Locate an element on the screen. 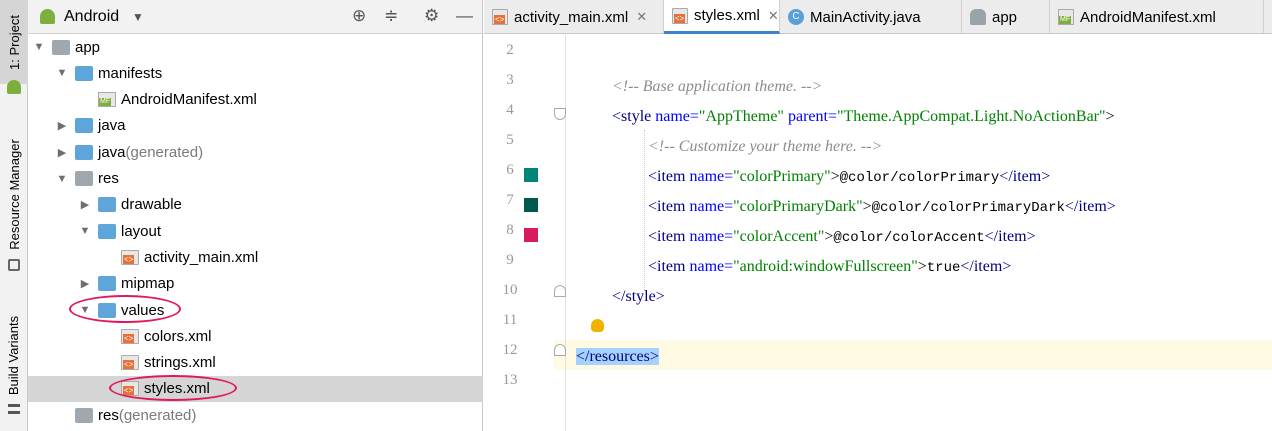 This screenshot has height=431, width=1272. tree-item-label: activity_main.xml is located at coordinates (201, 257).